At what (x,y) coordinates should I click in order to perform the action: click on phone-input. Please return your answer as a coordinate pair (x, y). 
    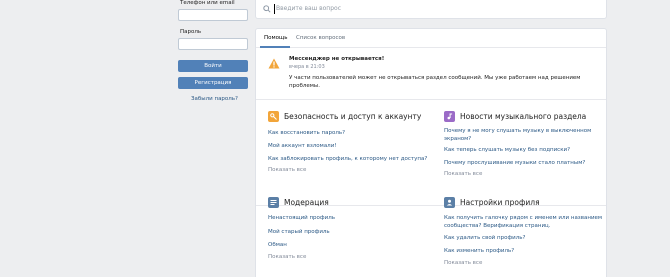
    Looking at the image, I should click on (213, 15).